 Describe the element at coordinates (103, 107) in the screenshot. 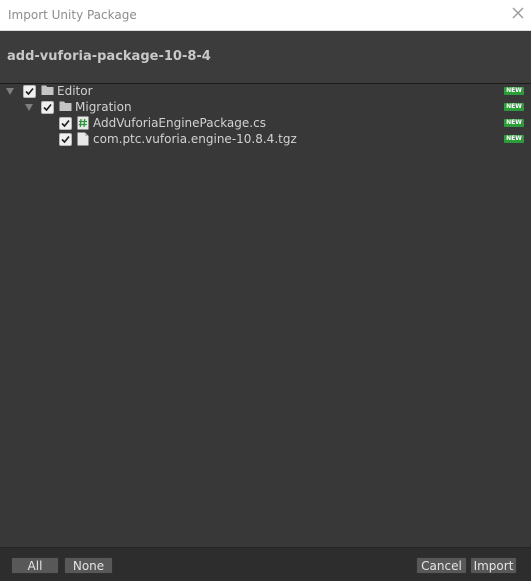

I see `tree-item-label: Migration` at that location.